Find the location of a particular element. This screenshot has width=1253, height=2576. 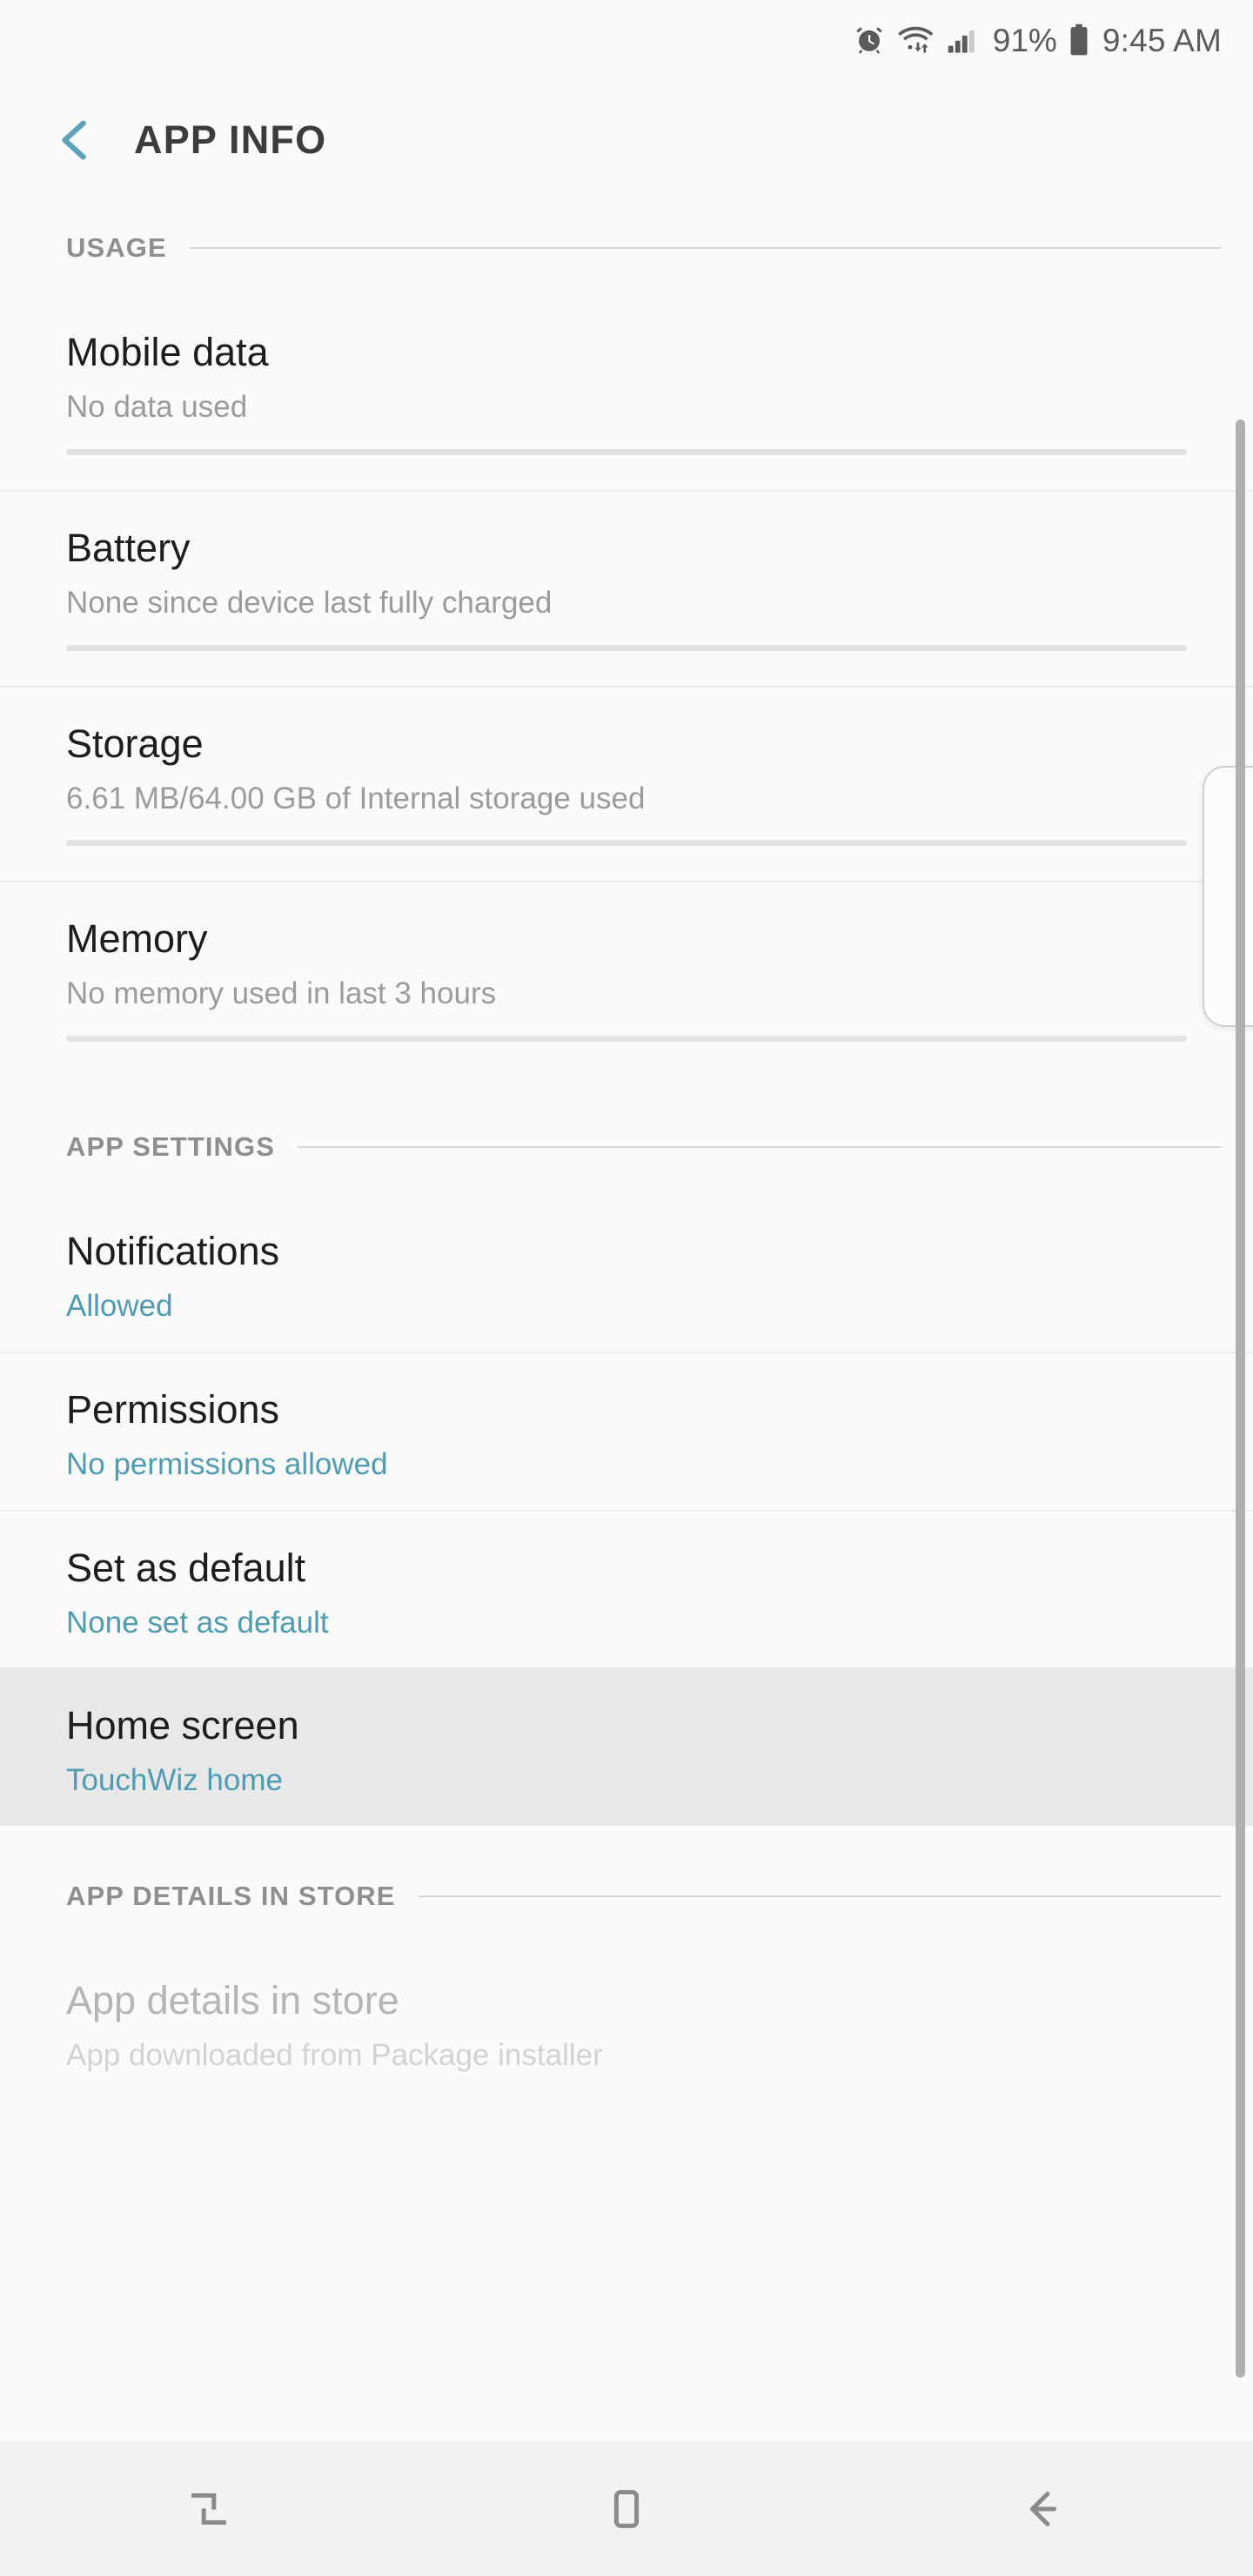

list-item-title: Set as default is located at coordinates (186, 1568).